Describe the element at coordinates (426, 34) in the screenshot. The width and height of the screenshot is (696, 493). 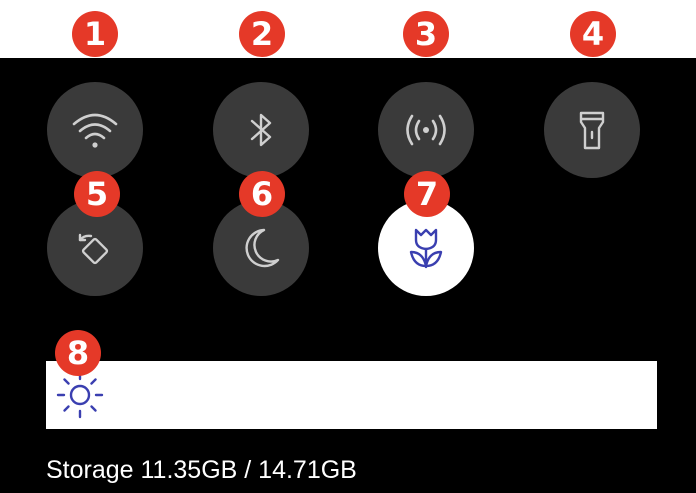
I see `callout-badge-3: 3` at that location.